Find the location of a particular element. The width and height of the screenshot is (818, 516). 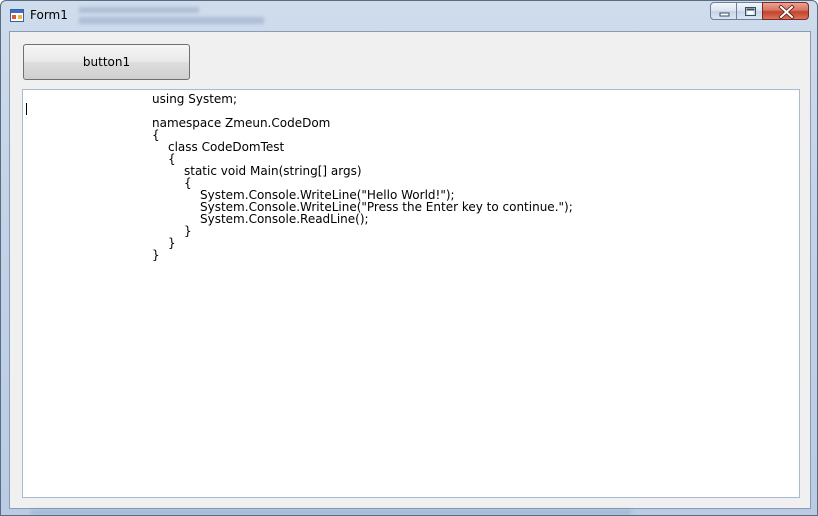

close-icon is located at coordinates (786, 12).